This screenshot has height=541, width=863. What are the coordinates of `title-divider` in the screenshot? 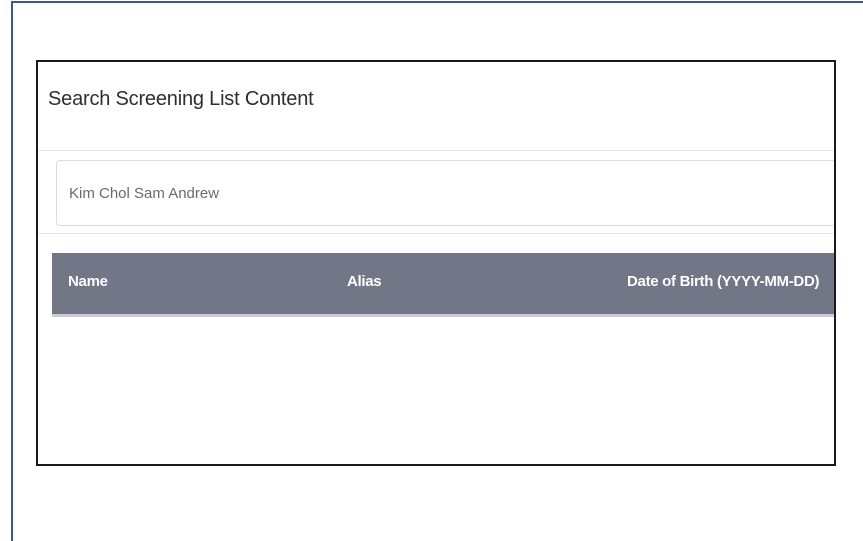 It's located at (436, 150).